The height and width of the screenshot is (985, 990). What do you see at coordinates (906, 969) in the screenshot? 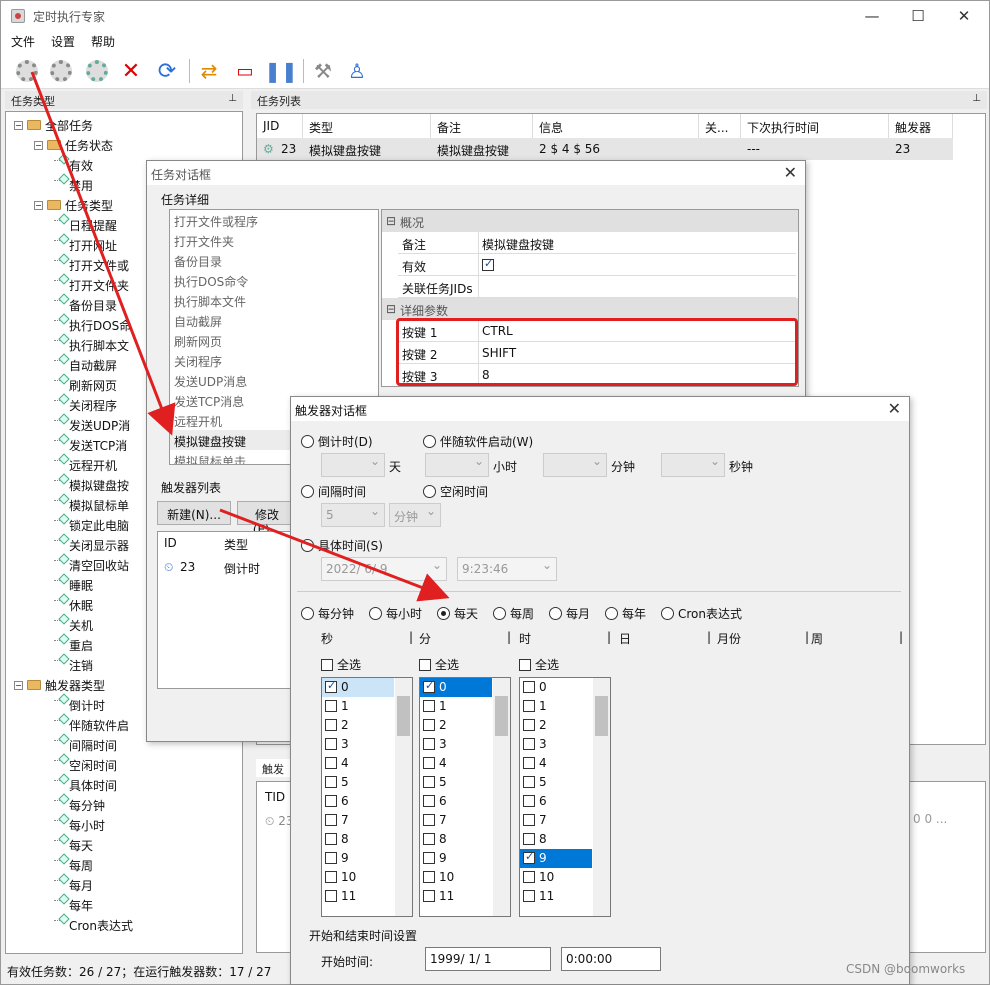
I see `watermark: CSDN @boomworks` at bounding box center [906, 969].